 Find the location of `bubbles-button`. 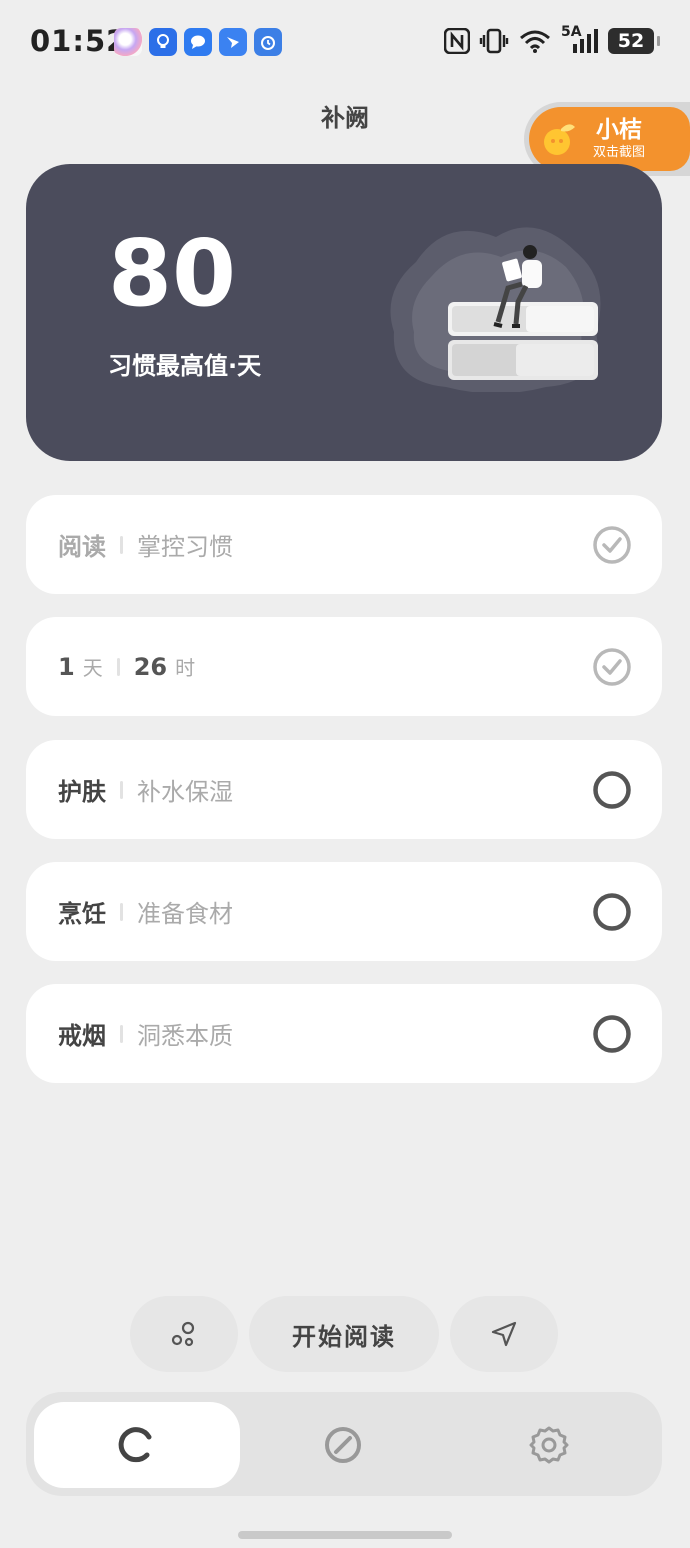

bubbles-button is located at coordinates (184, 1334).